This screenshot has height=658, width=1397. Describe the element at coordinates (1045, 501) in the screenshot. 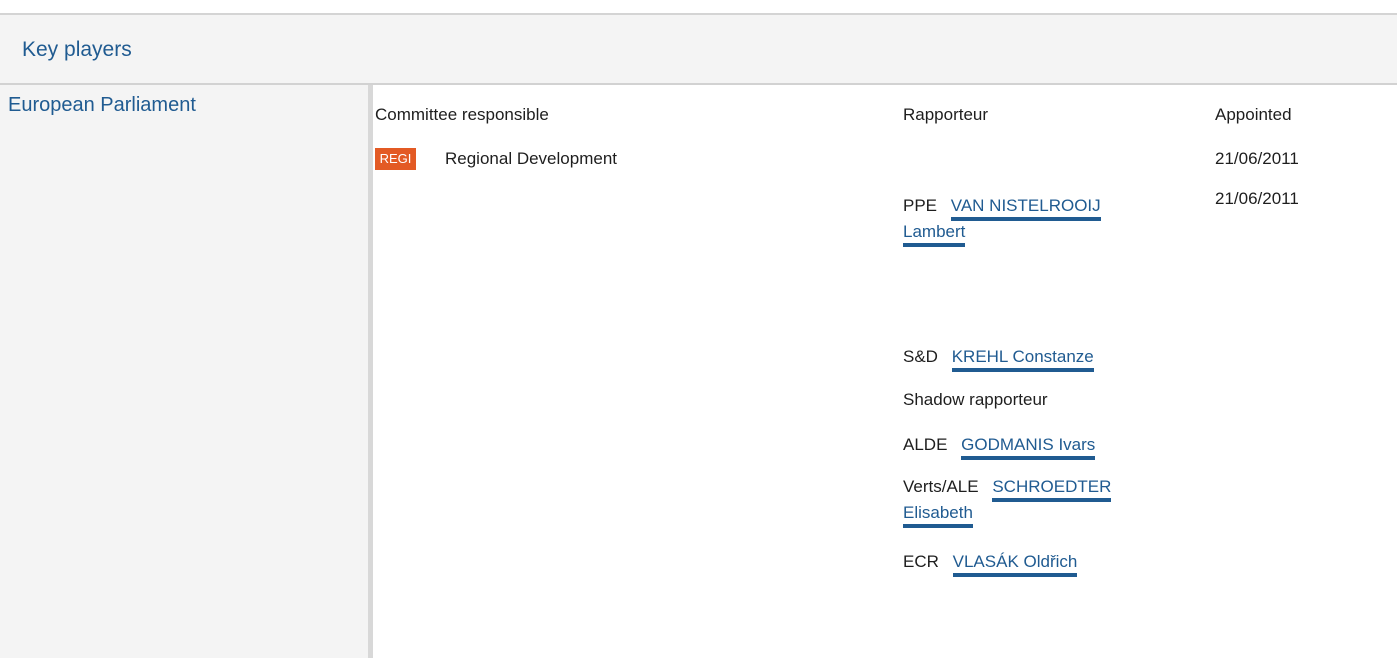

I see `shadow-rapporteur-entry: Verts/ALE SCHROEDTER Elisabeth` at that location.